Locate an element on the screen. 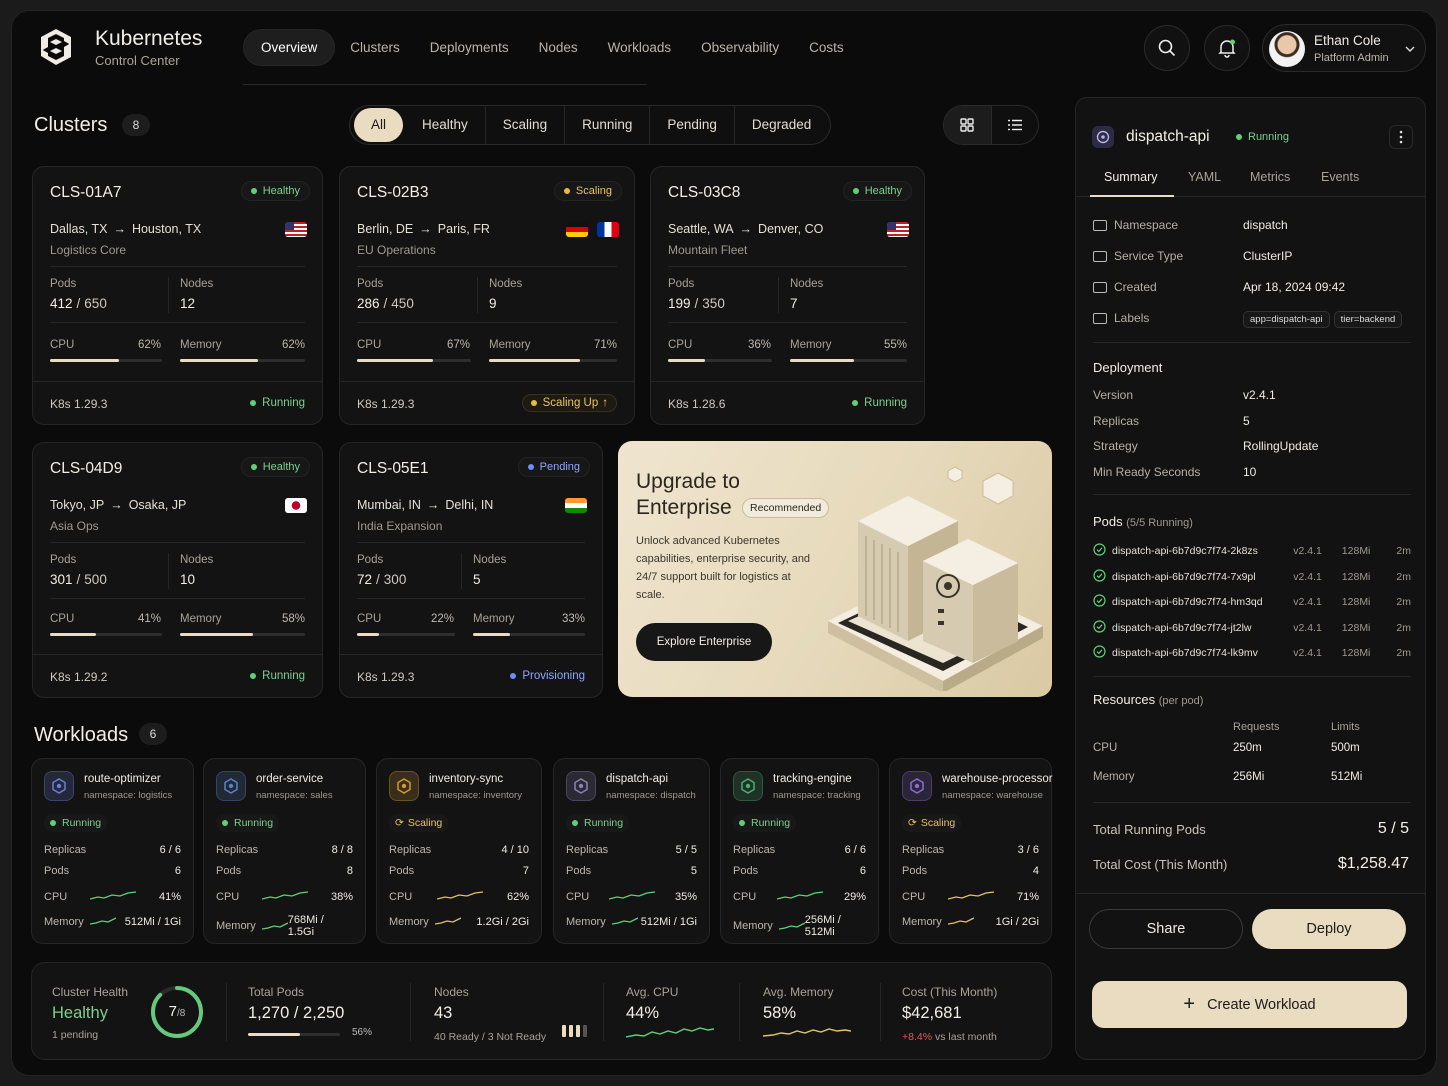 This screenshot has height=1086, width=1448. hexagon-icon is located at coordinates (59, 786).